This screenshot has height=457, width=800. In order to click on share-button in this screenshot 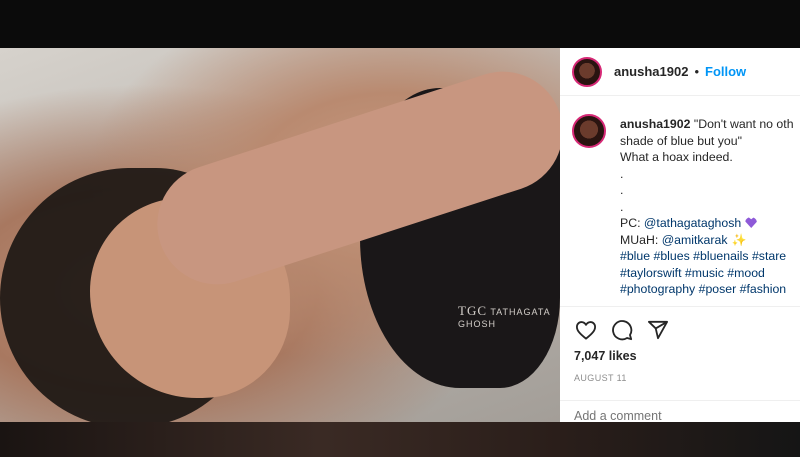, I will do `click(658, 330)`.